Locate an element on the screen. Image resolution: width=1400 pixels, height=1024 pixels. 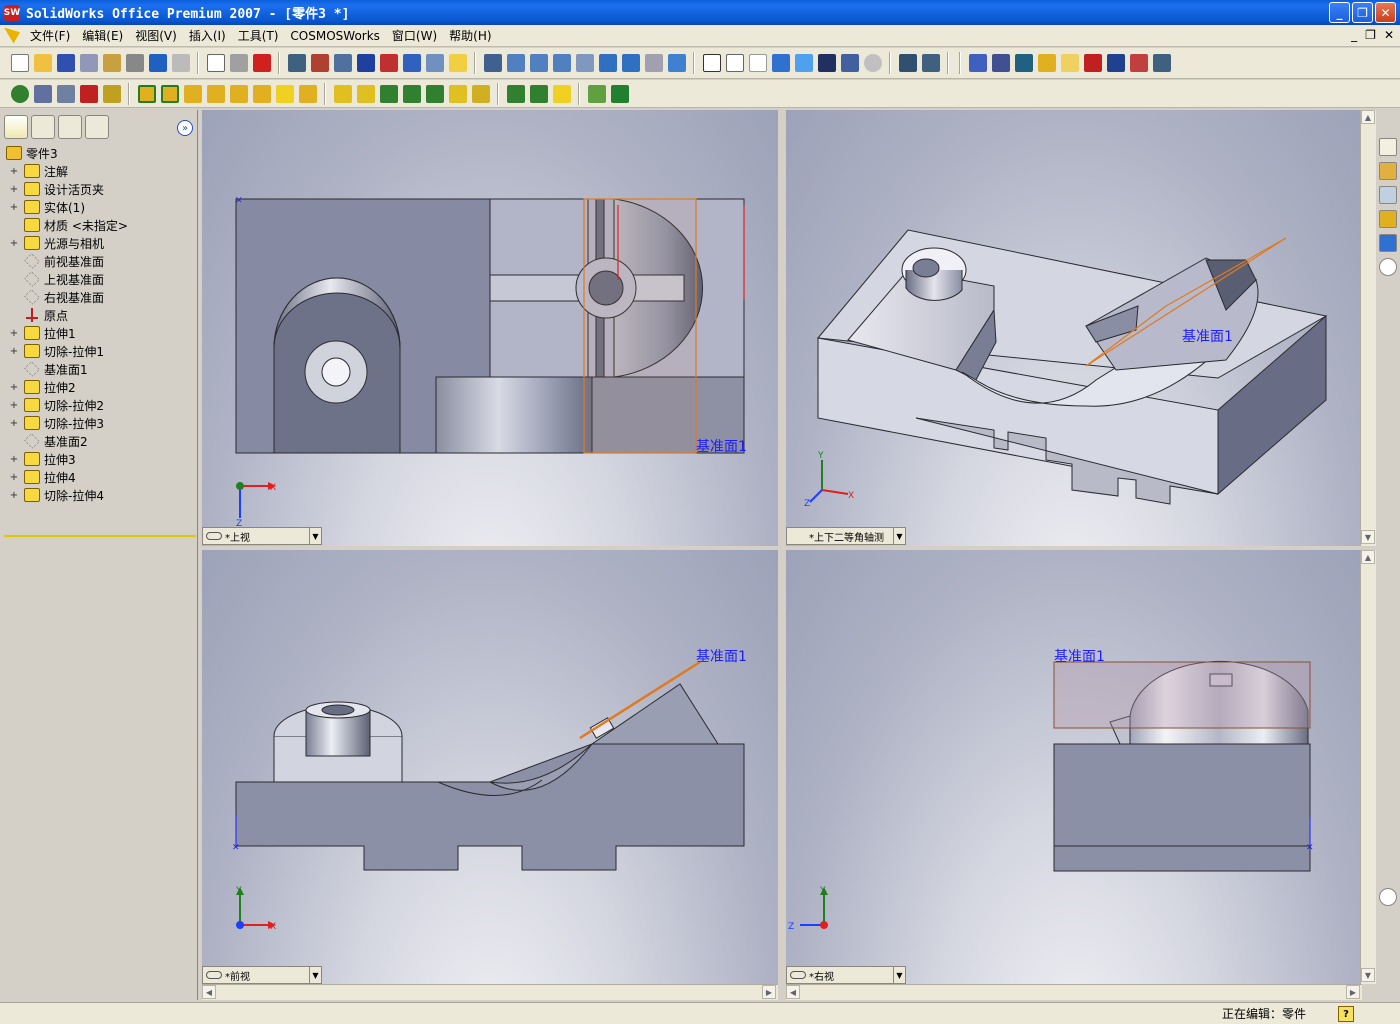
tree-item: 基准面2 is located at coordinates (98, 441).